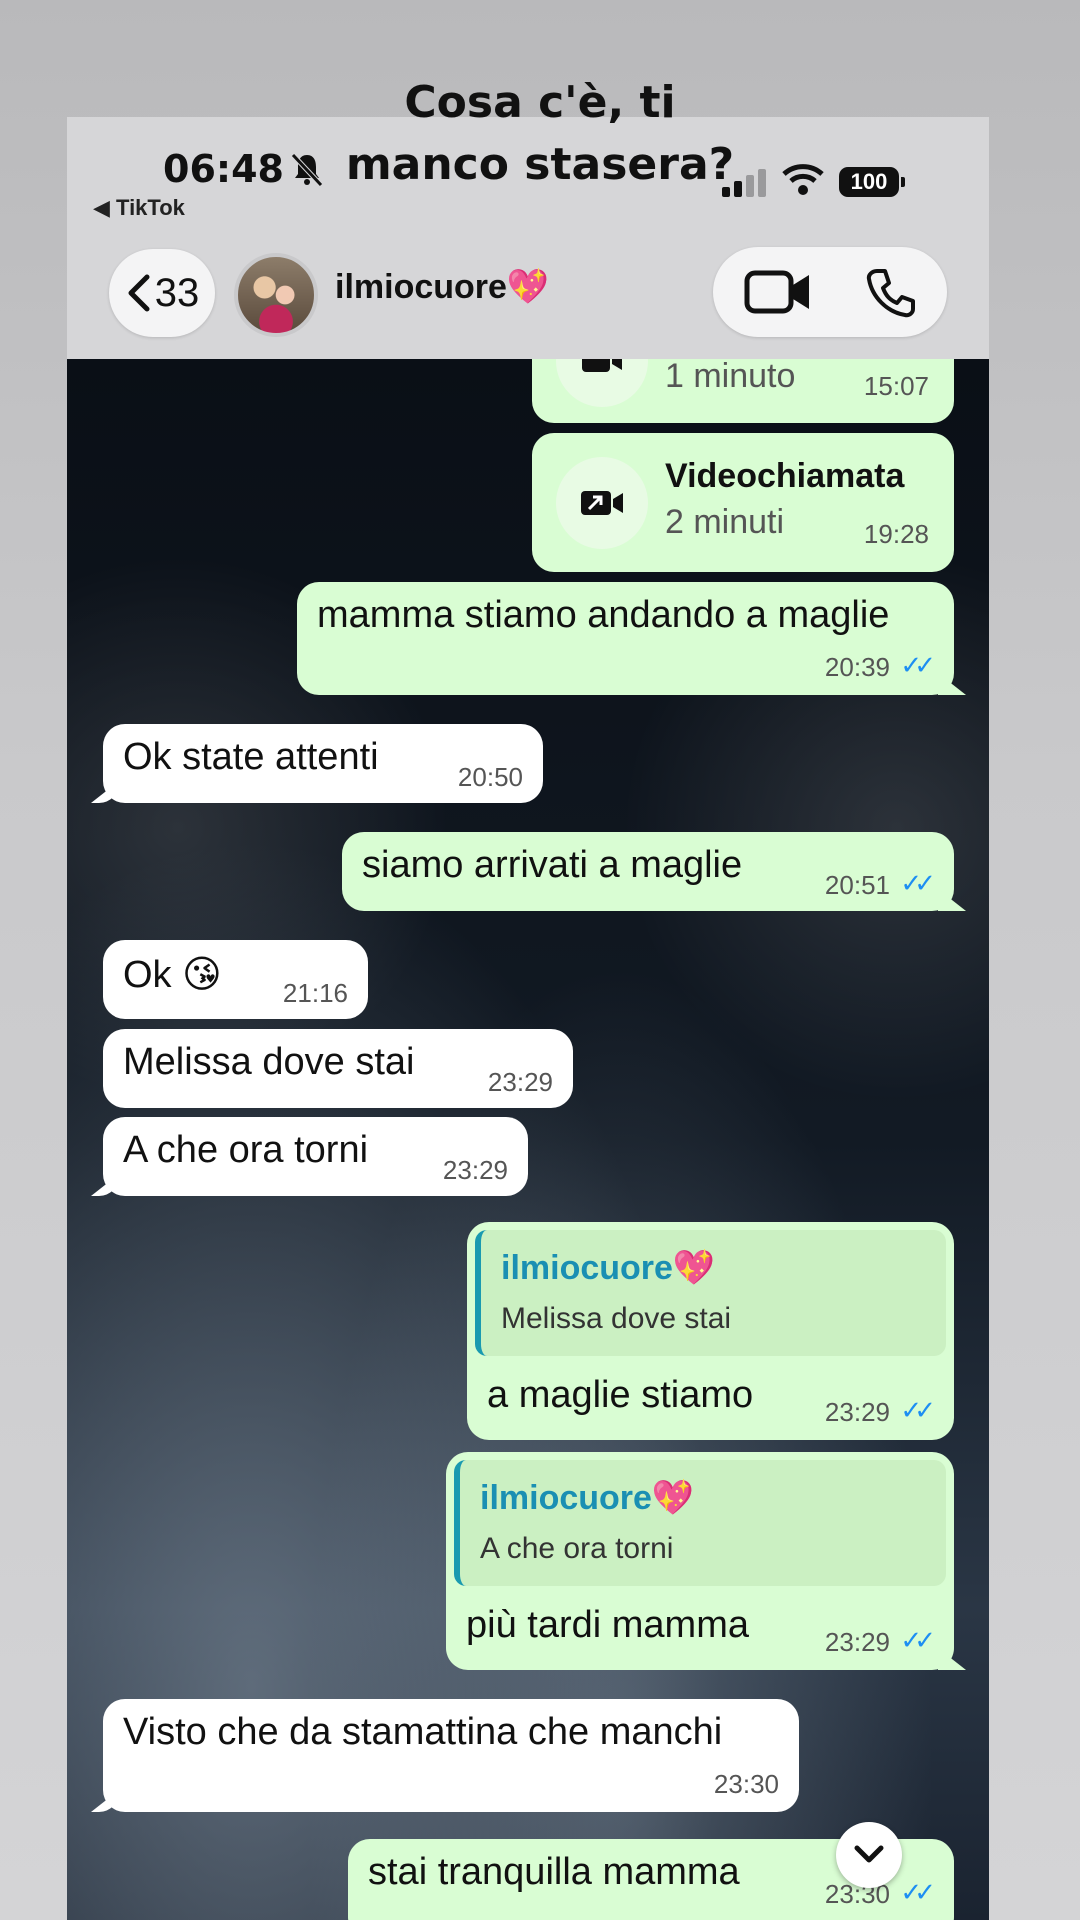 This screenshot has width=1080, height=1920. What do you see at coordinates (603, 615) in the screenshot?
I see `message-text: mamma stiamo andando a maglie` at bounding box center [603, 615].